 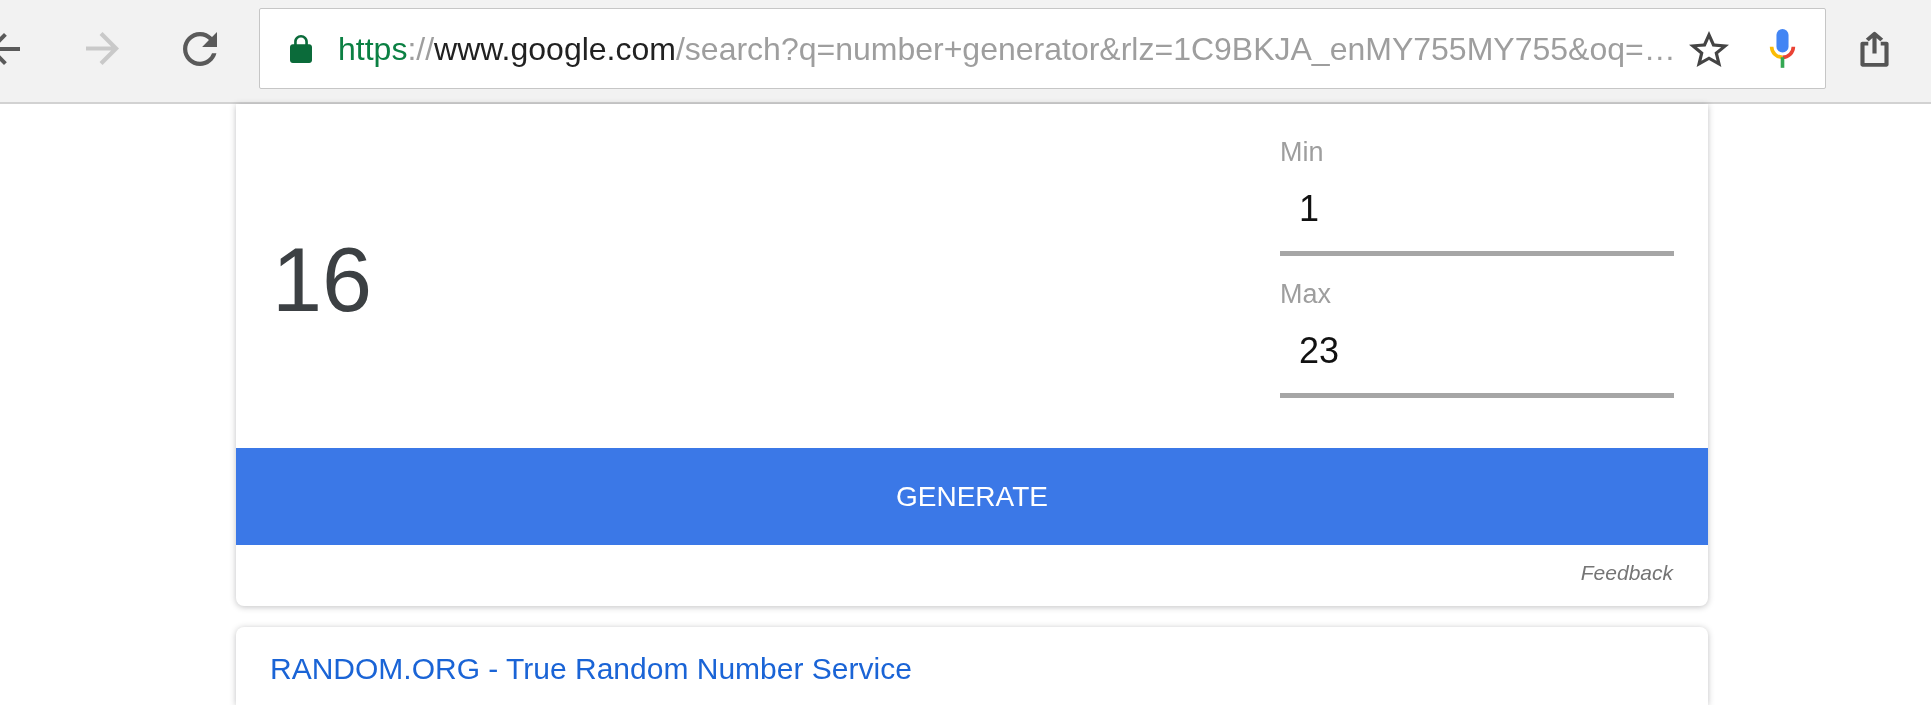 What do you see at coordinates (972, 496) in the screenshot?
I see `generate-button: GENERATE` at bounding box center [972, 496].